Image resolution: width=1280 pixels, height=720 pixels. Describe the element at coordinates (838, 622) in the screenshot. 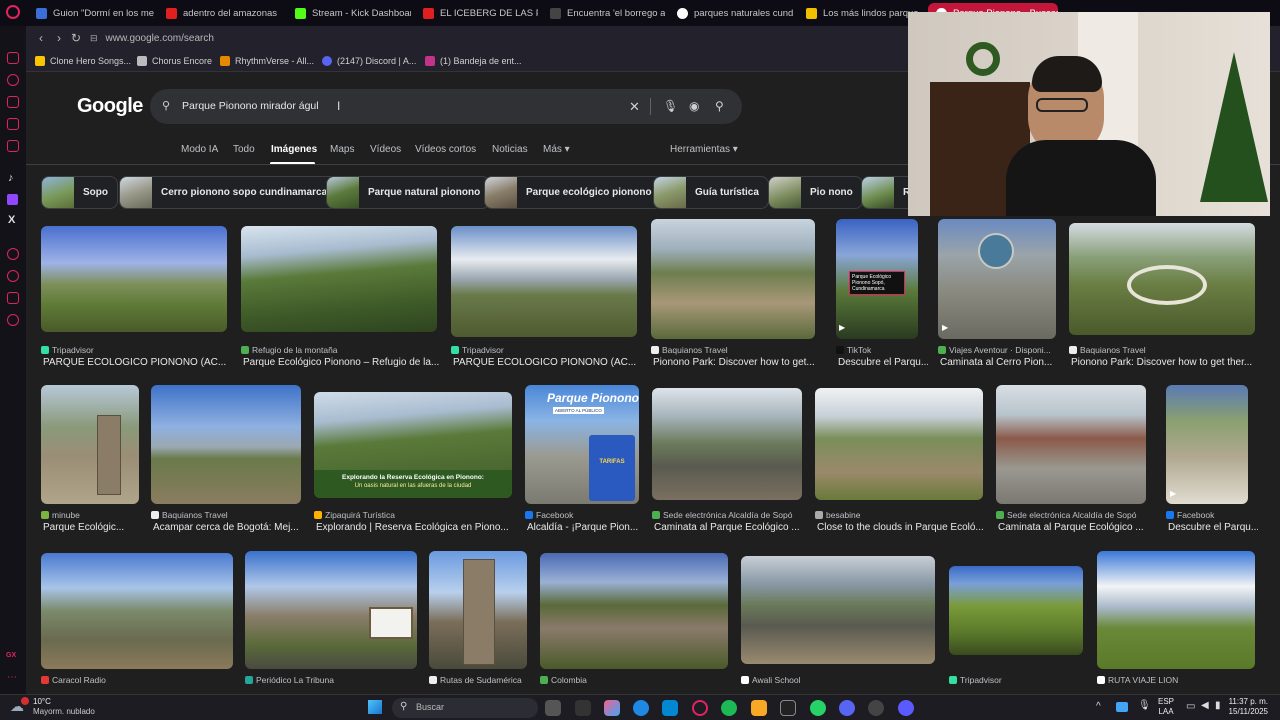

I see `image-result: Awali School` at that location.